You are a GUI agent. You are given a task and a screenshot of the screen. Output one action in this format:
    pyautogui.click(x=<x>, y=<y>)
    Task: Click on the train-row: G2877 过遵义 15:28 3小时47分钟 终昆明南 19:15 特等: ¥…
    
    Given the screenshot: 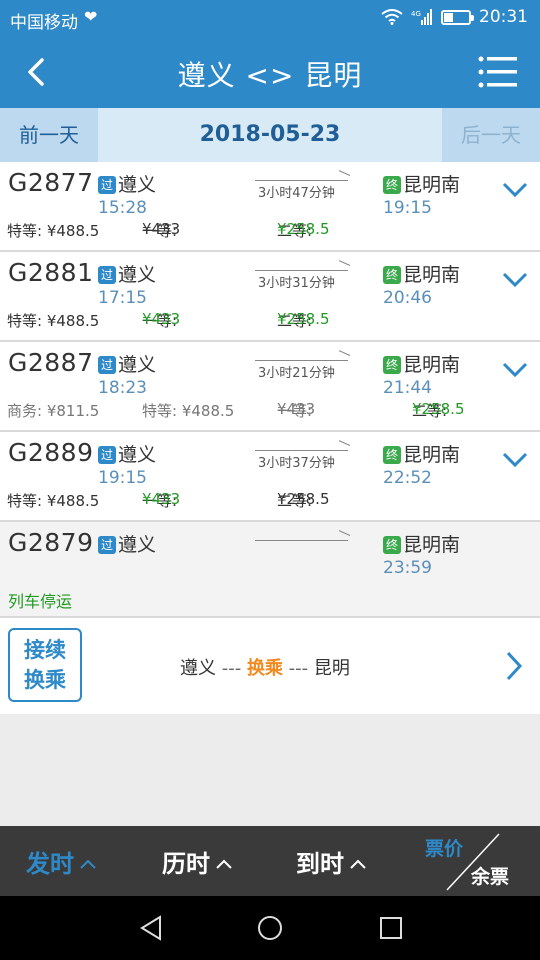 What is the action you would take?
    pyautogui.click(x=270, y=207)
    